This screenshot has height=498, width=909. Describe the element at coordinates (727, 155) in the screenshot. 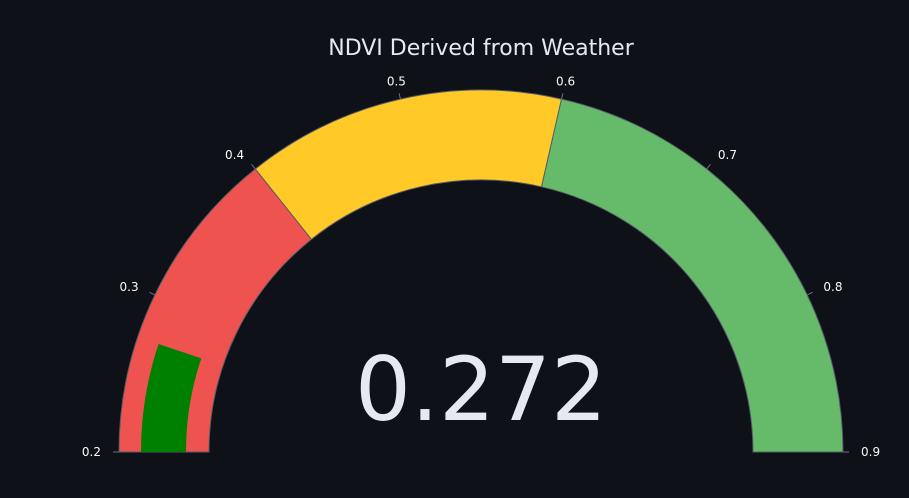

I see `gauge-tick-label: 0.7` at that location.